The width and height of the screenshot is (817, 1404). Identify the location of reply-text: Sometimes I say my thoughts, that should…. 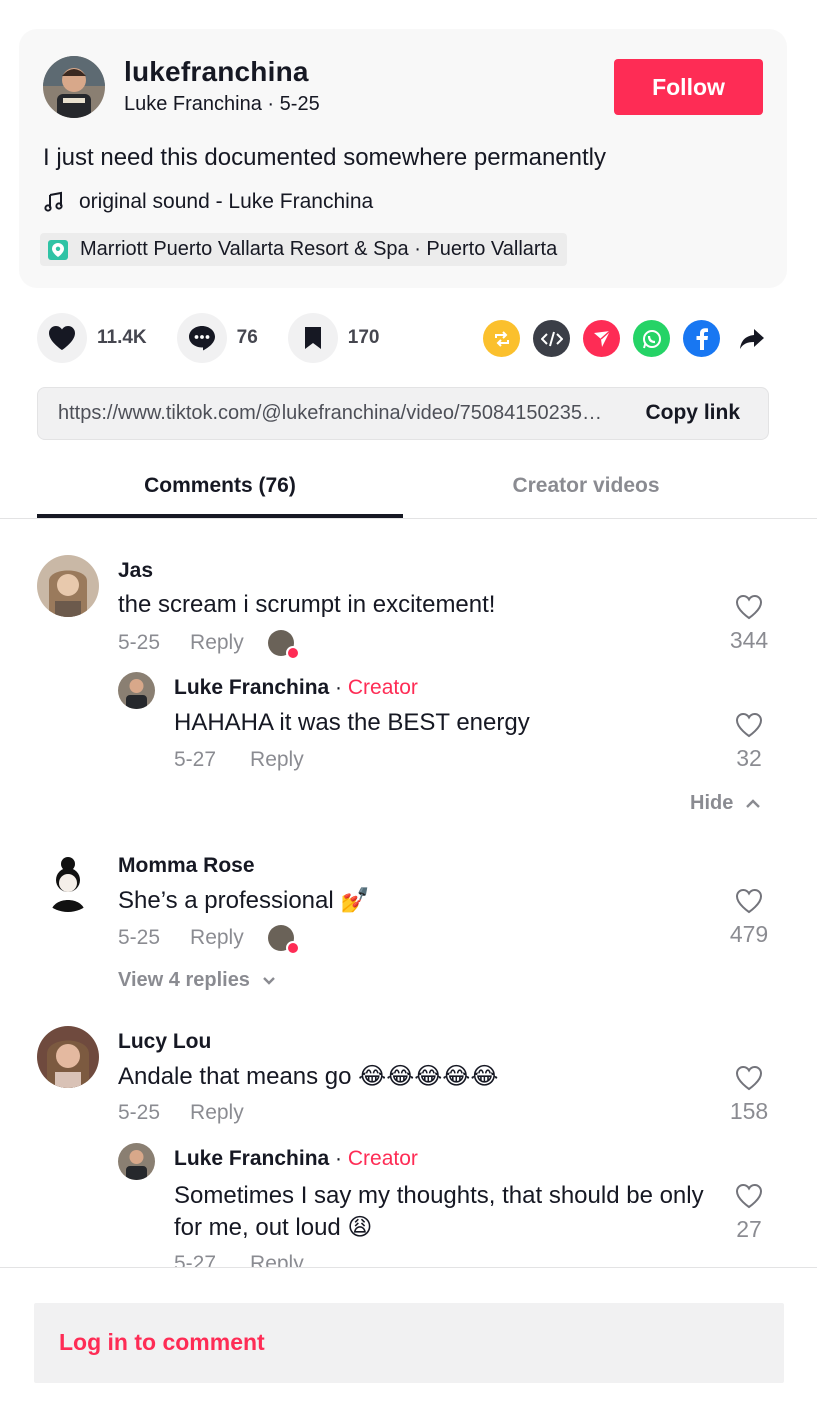
(439, 1211).